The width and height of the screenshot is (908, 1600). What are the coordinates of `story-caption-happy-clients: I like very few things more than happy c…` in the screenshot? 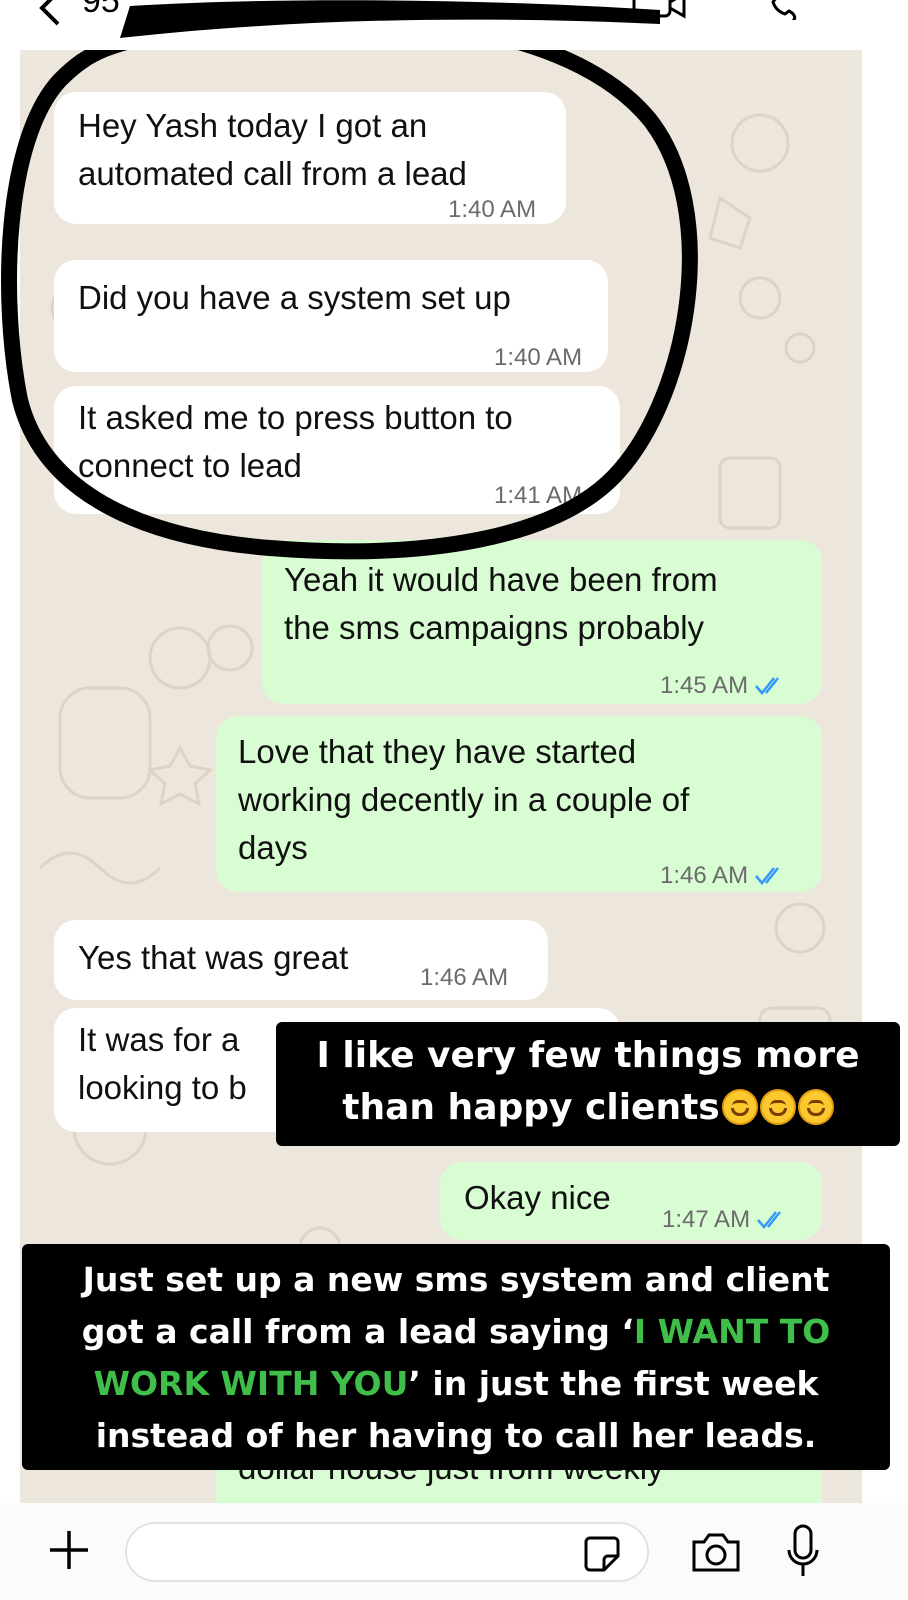 It's located at (588, 1084).